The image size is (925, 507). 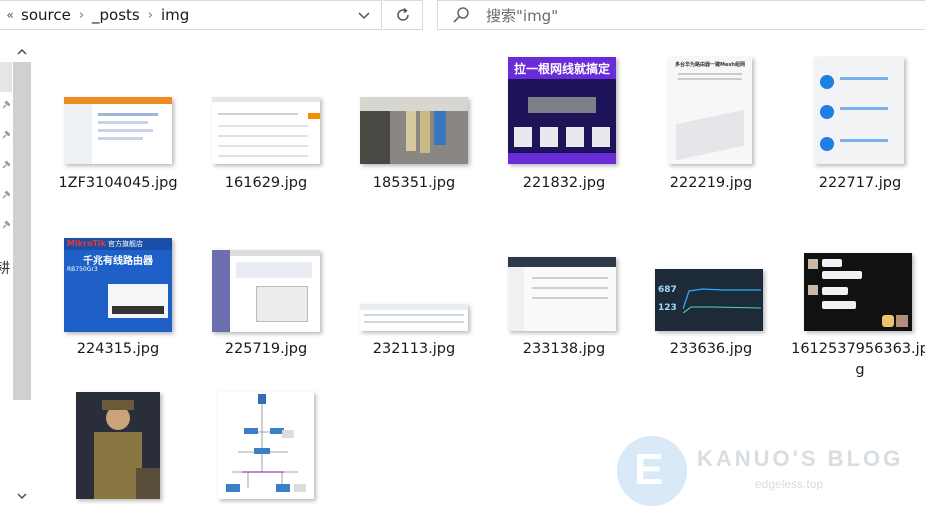 What do you see at coordinates (857, 183) in the screenshot?
I see `file-name: 222717.jpg` at bounding box center [857, 183].